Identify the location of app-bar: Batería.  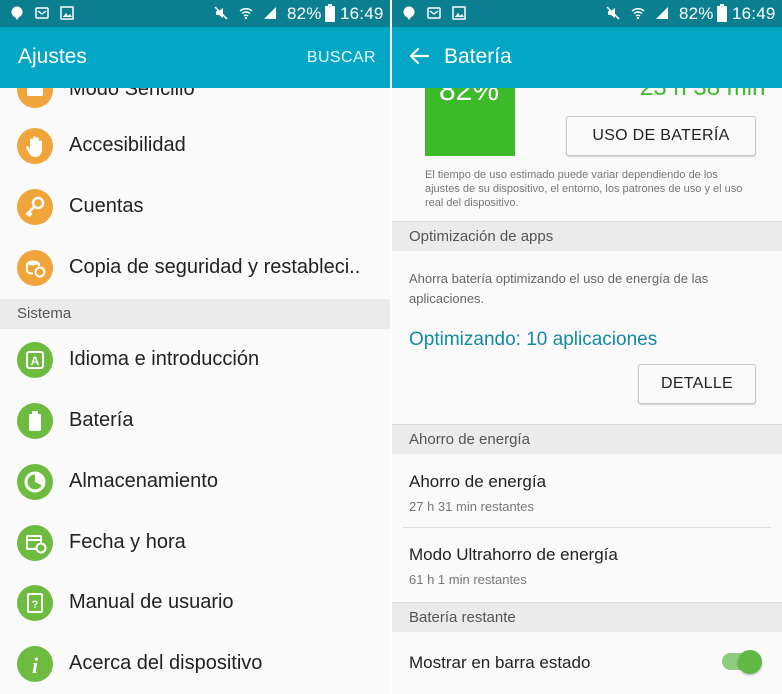
(587, 57).